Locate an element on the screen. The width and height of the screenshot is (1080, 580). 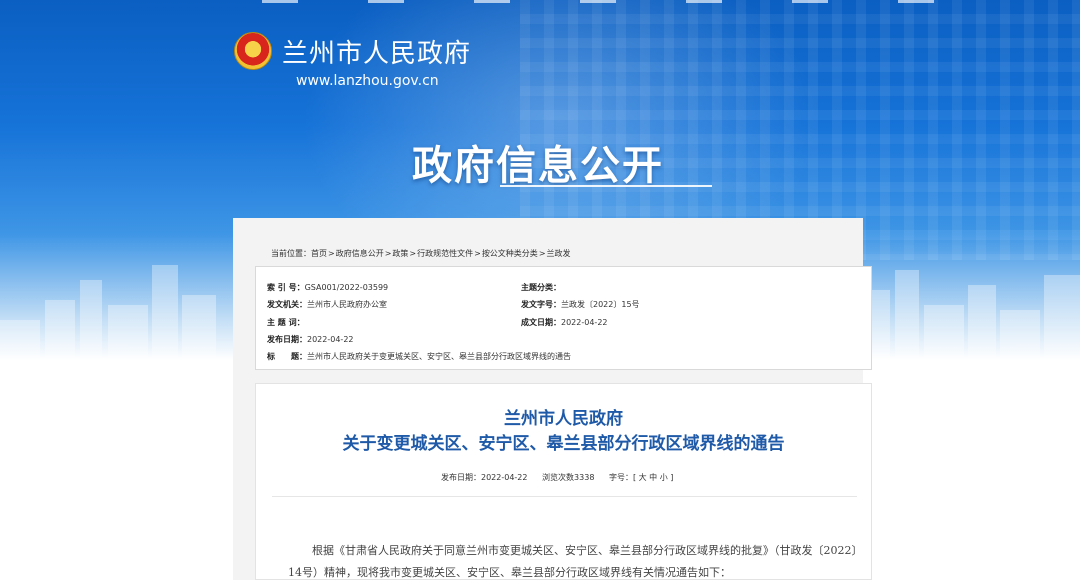
meta-created-value: 2022-04-22 is located at coordinates (584, 322).